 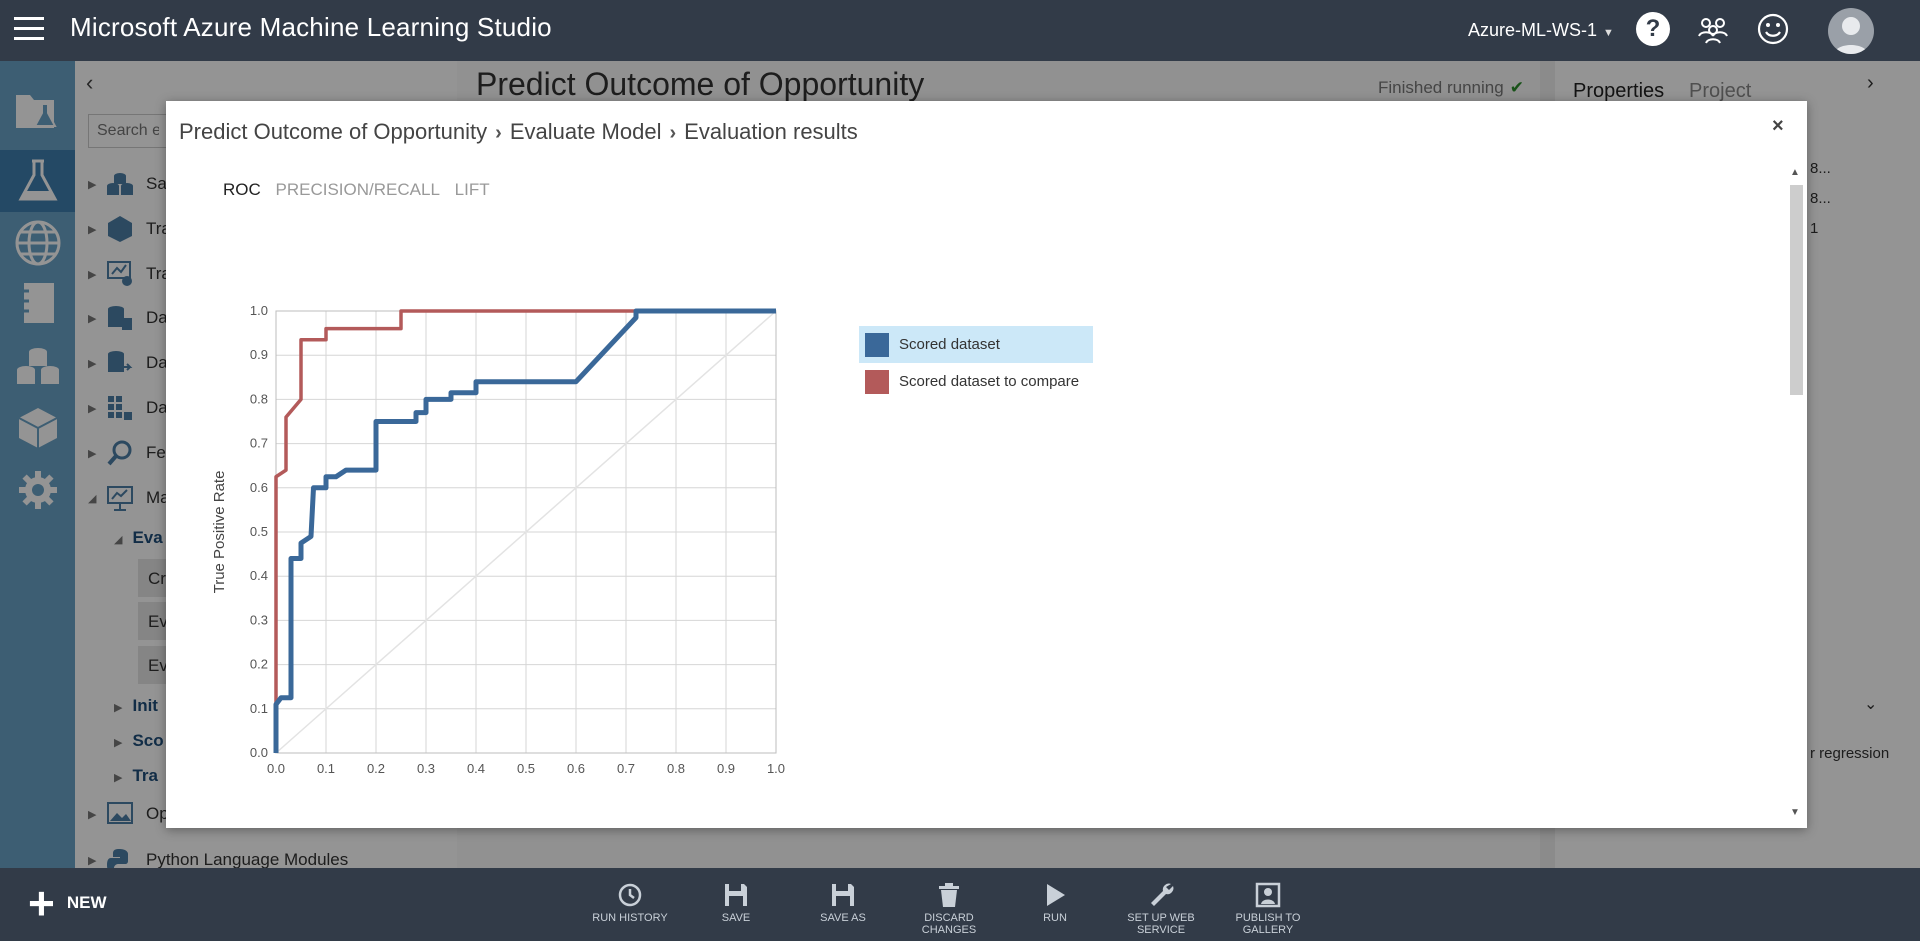 What do you see at coordinates (736, 893) in the screenshot?
I see `save-icon` at bounding box center [736, 893].